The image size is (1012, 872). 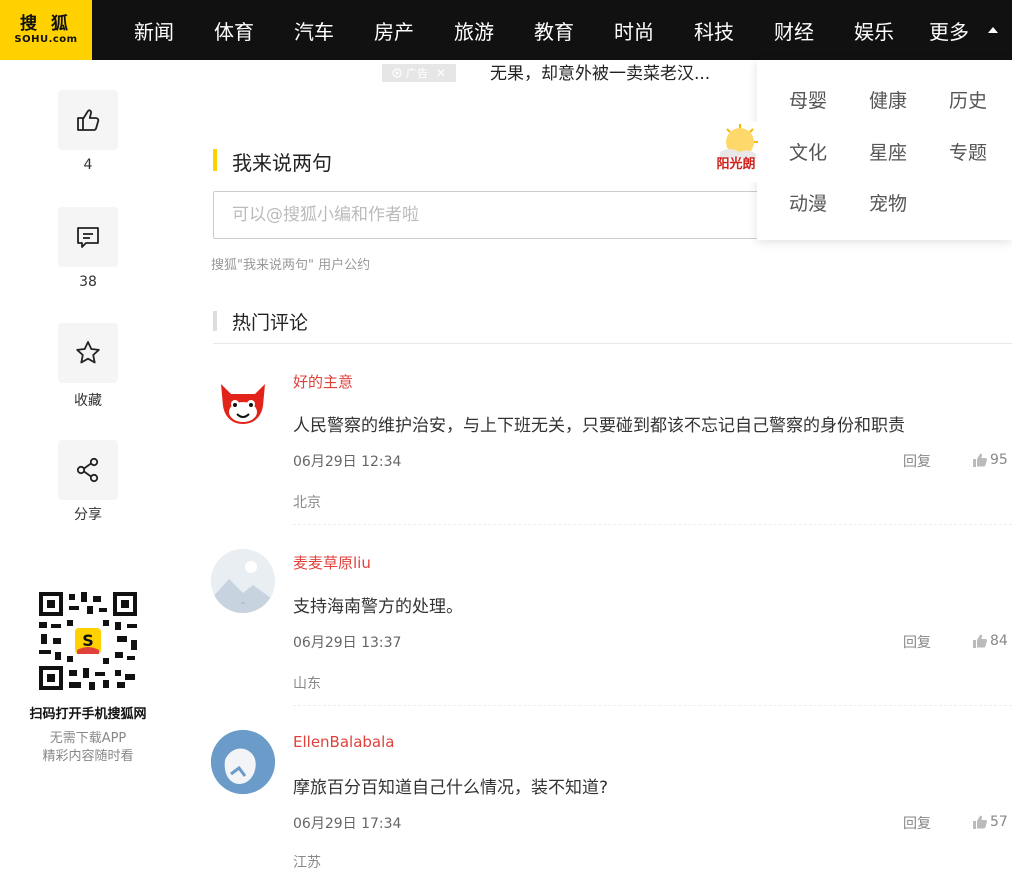 I want to click on qr-caption: 扫码打开手机搜狐网, so click(x=88, y=714).